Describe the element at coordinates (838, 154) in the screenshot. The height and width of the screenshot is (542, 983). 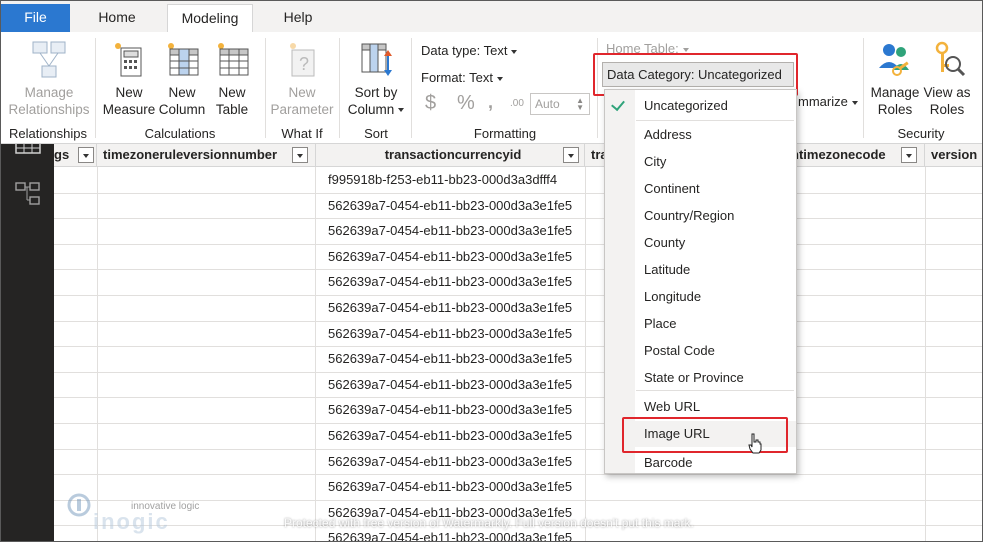
I see `column-header-label: ntimezonecode` at that location.